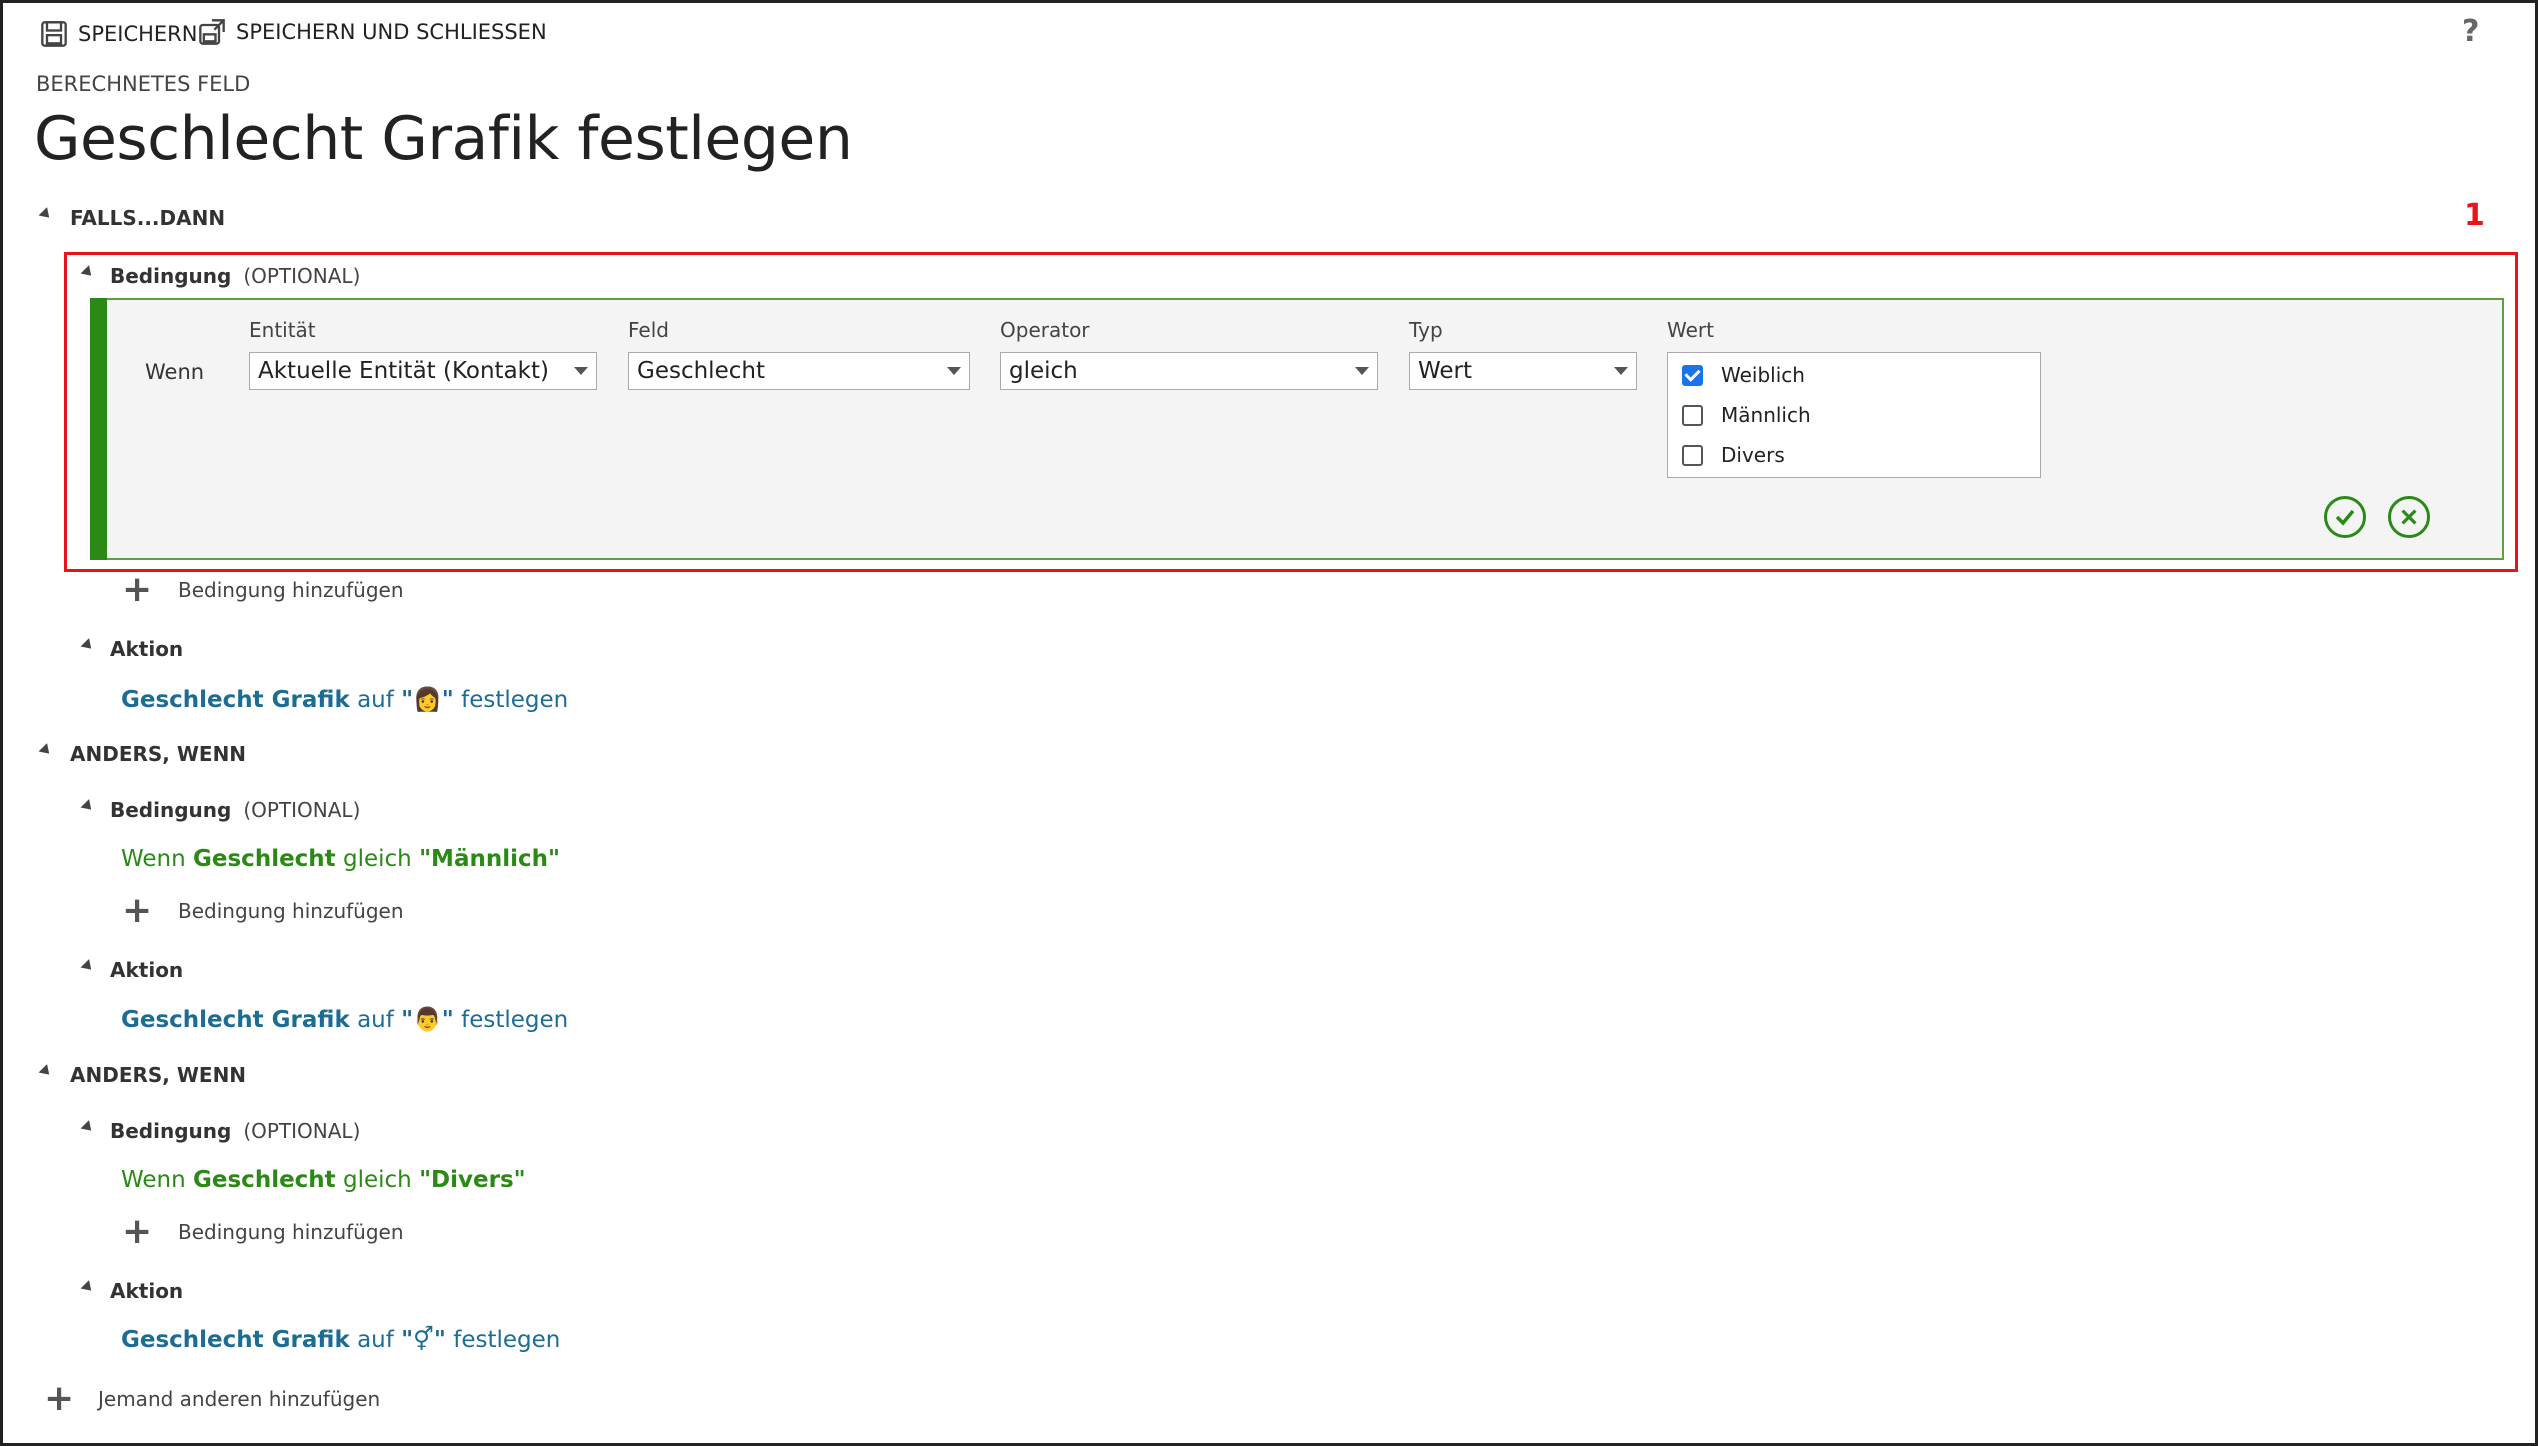 The image size is (2538, 1446). What do you see at coordinates (138, 34) in the screenshot?
I see `save-label: SPEICHERN` at bounding box center [138, 34].